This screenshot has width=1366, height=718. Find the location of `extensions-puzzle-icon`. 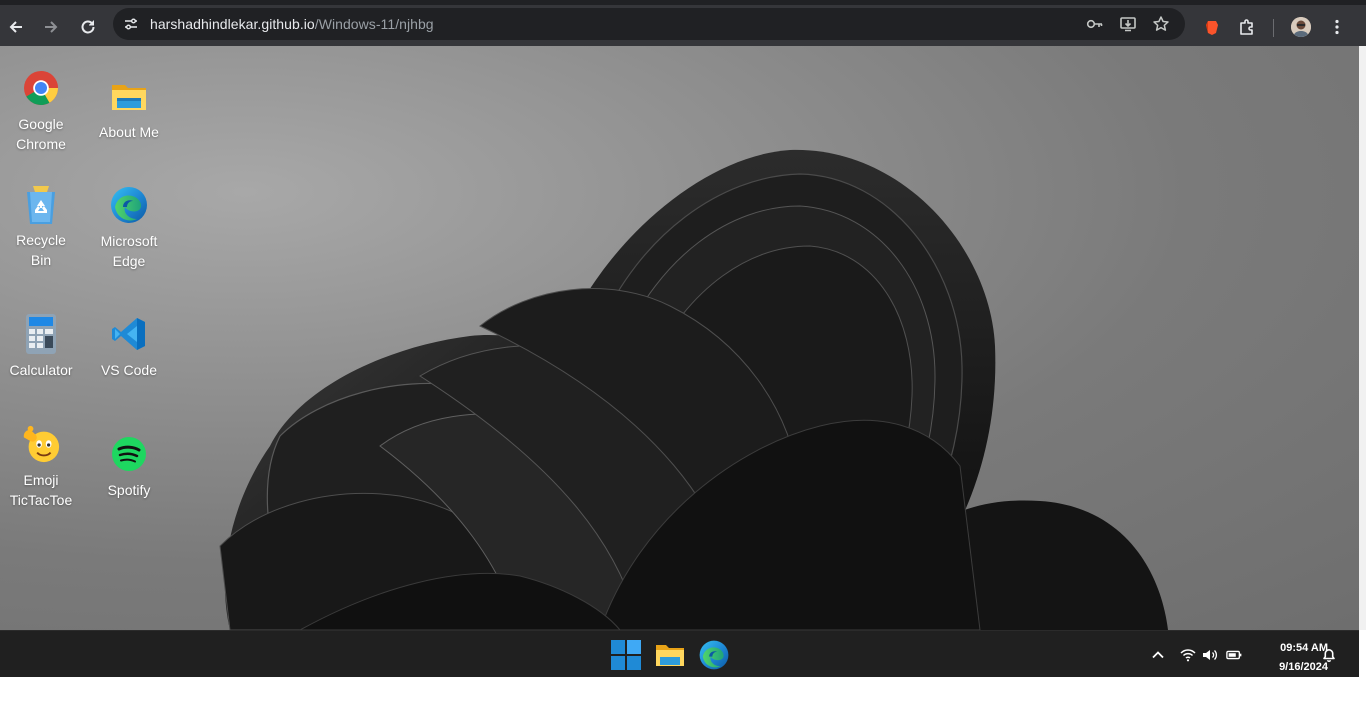

extensions-puzzle-icon is located at coordinates (1246, 27).